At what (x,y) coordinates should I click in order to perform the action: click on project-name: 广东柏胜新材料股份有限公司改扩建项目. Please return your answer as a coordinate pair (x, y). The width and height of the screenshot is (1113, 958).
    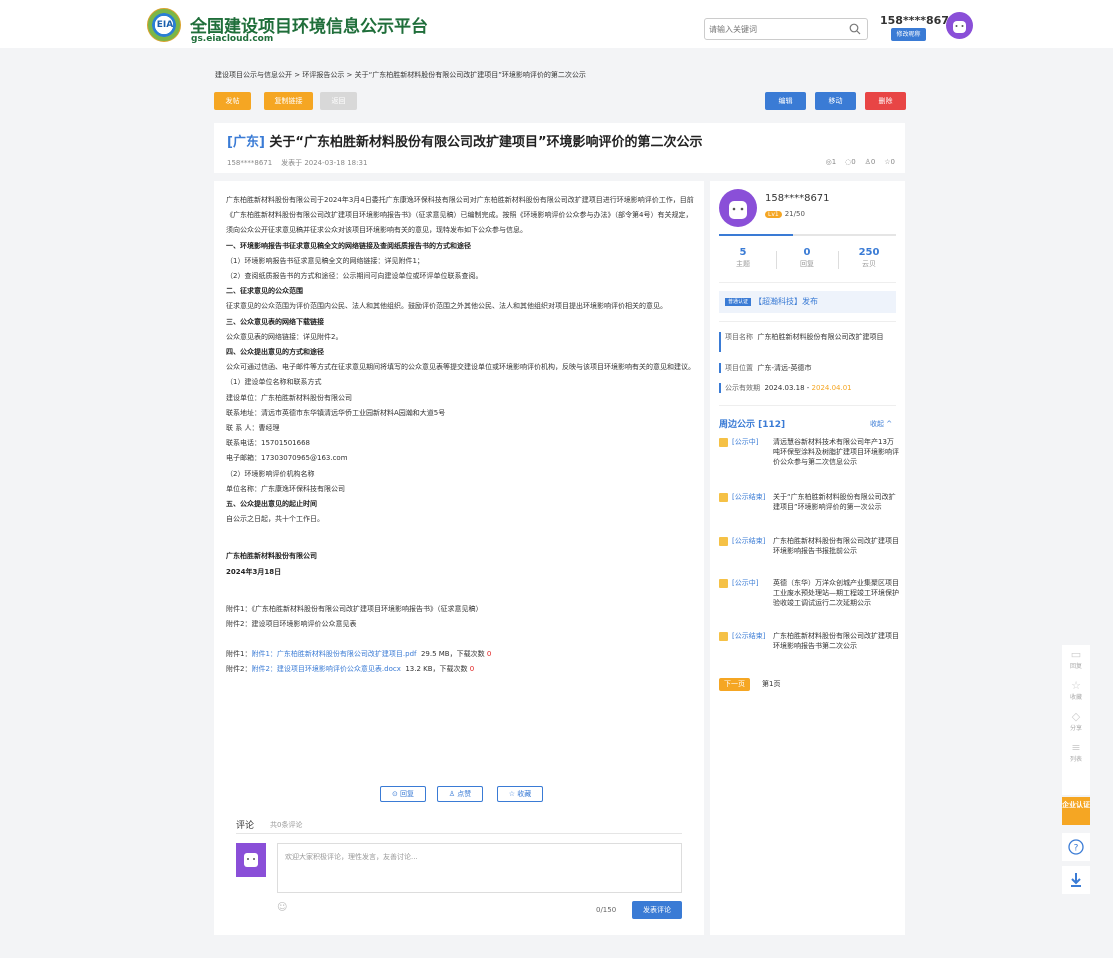
    Looking at the image, I should click on (820, 337).